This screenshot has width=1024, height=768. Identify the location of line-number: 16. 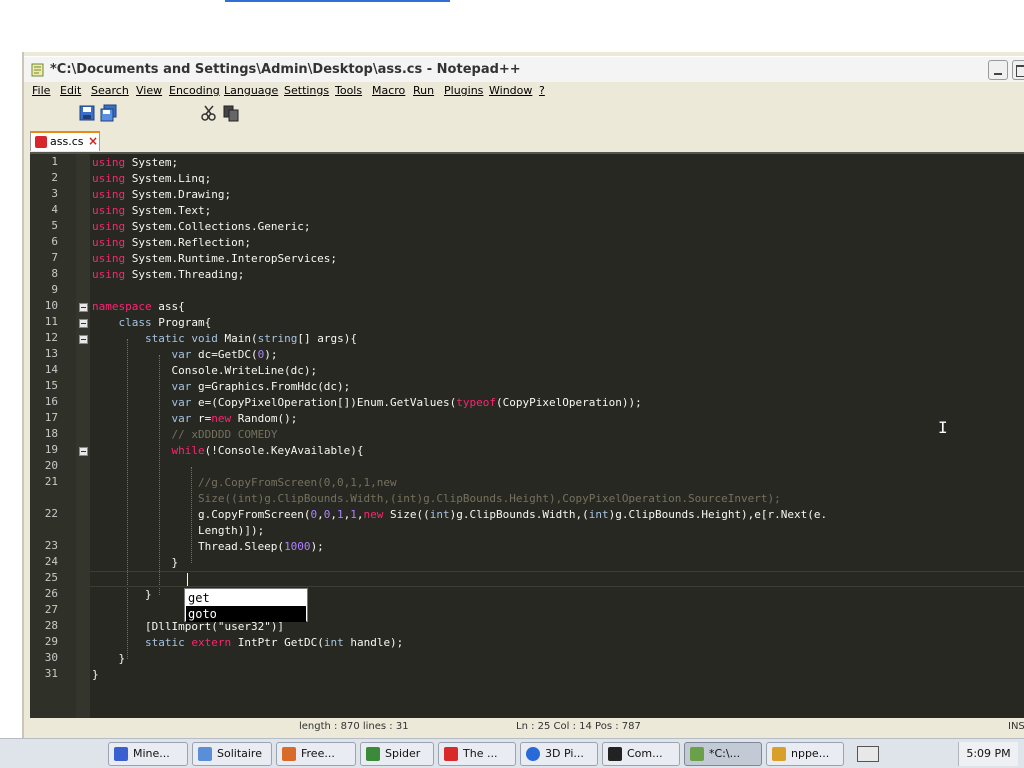
(51, 401).